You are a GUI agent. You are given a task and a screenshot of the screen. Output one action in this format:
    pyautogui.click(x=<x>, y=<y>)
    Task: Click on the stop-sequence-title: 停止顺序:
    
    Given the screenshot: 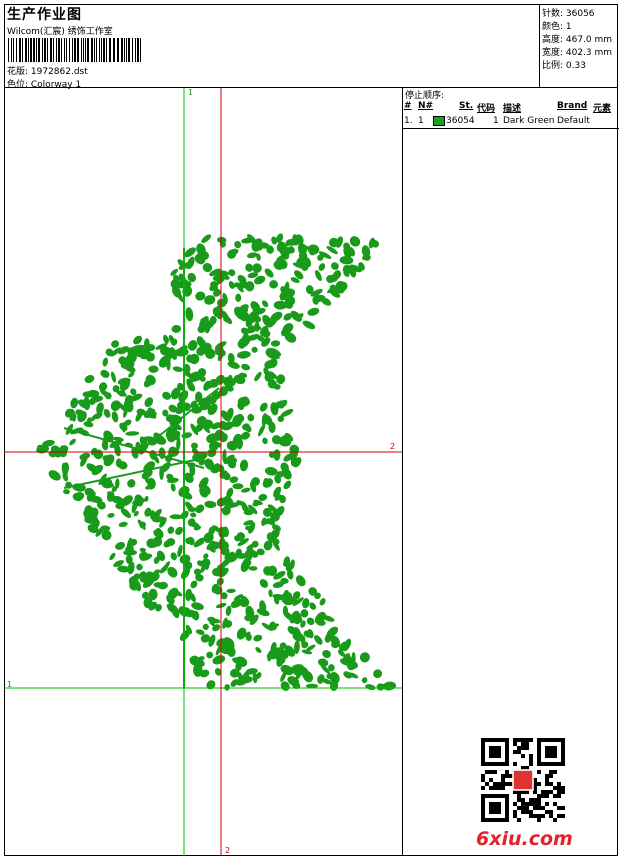 What is the action you would take?
    pyautogui.click(x=425, y=96)
    